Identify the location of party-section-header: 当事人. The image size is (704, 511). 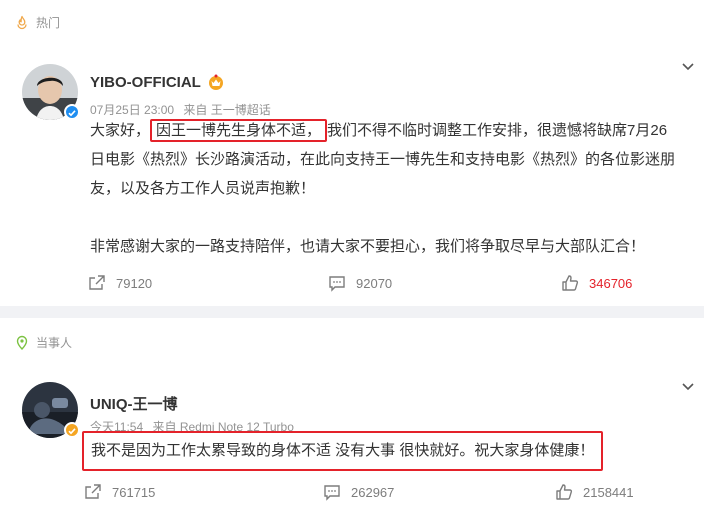
(43, 342).